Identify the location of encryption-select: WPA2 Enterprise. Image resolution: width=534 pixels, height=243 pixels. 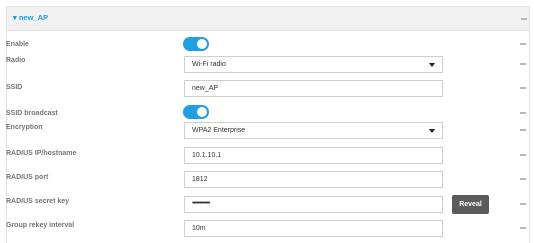
(313, 130).